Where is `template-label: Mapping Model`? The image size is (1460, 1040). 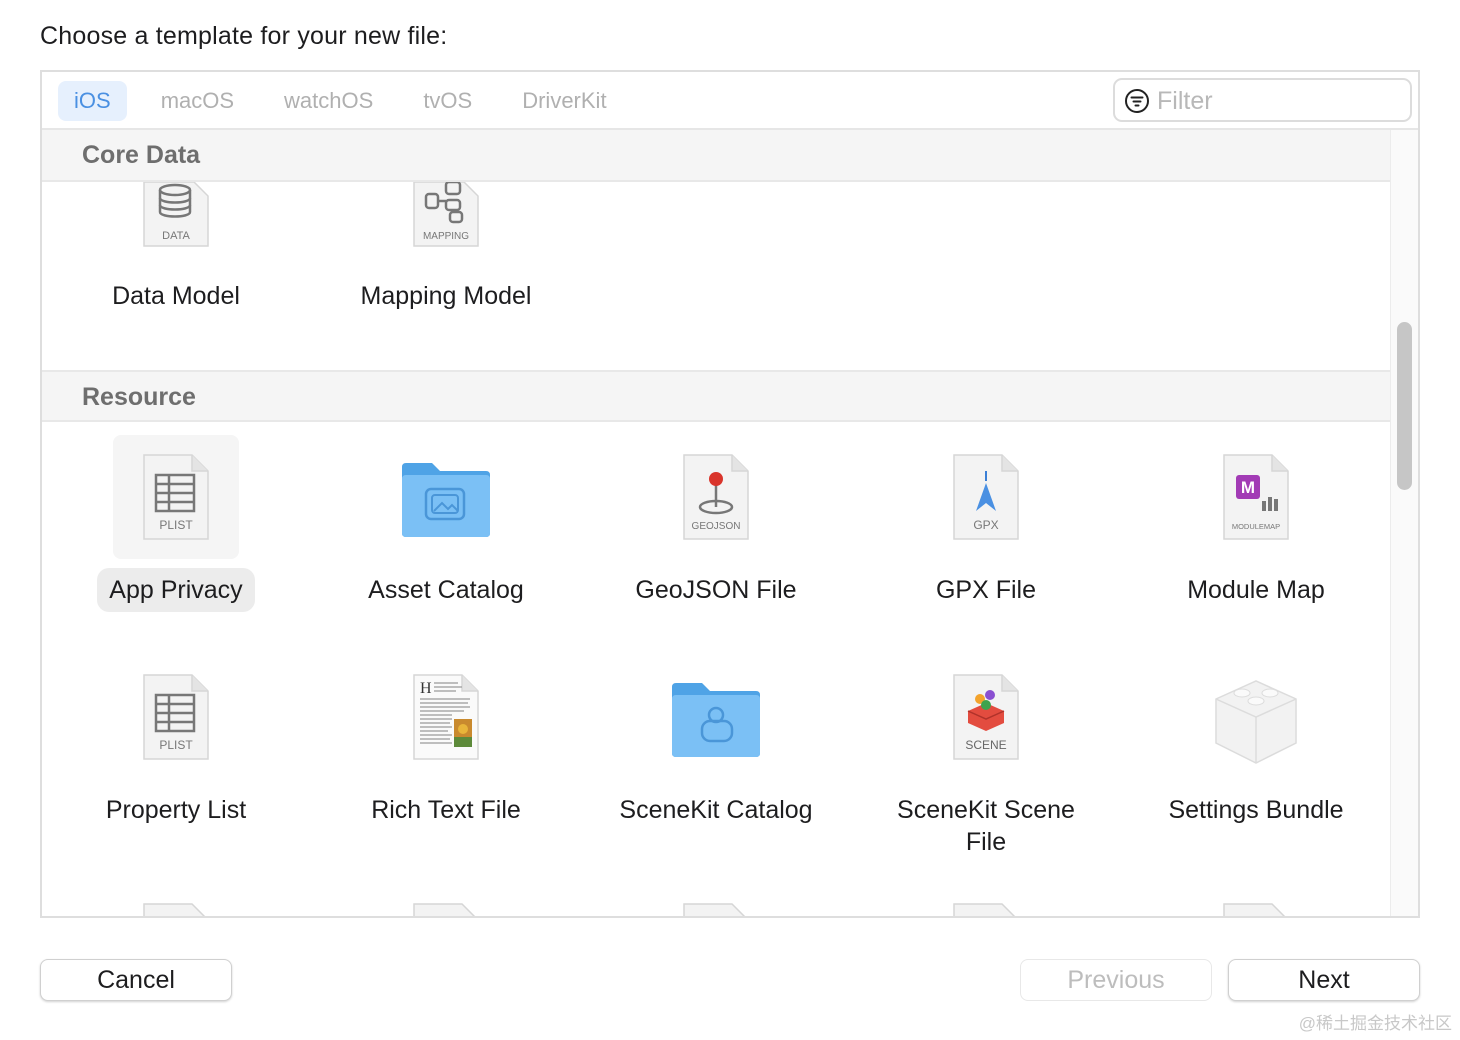 template-label: Mapping Model is located at coordinates (446, 296).